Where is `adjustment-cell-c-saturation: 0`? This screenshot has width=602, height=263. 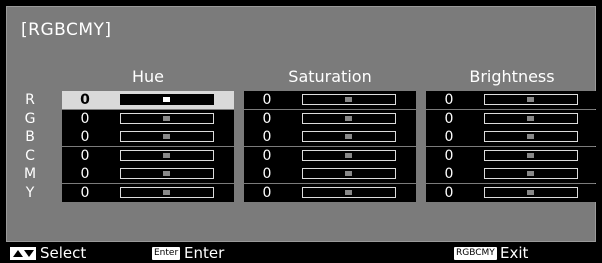
adjustment-cell-c-saturation: 0 is located at coordinates (330, 155).